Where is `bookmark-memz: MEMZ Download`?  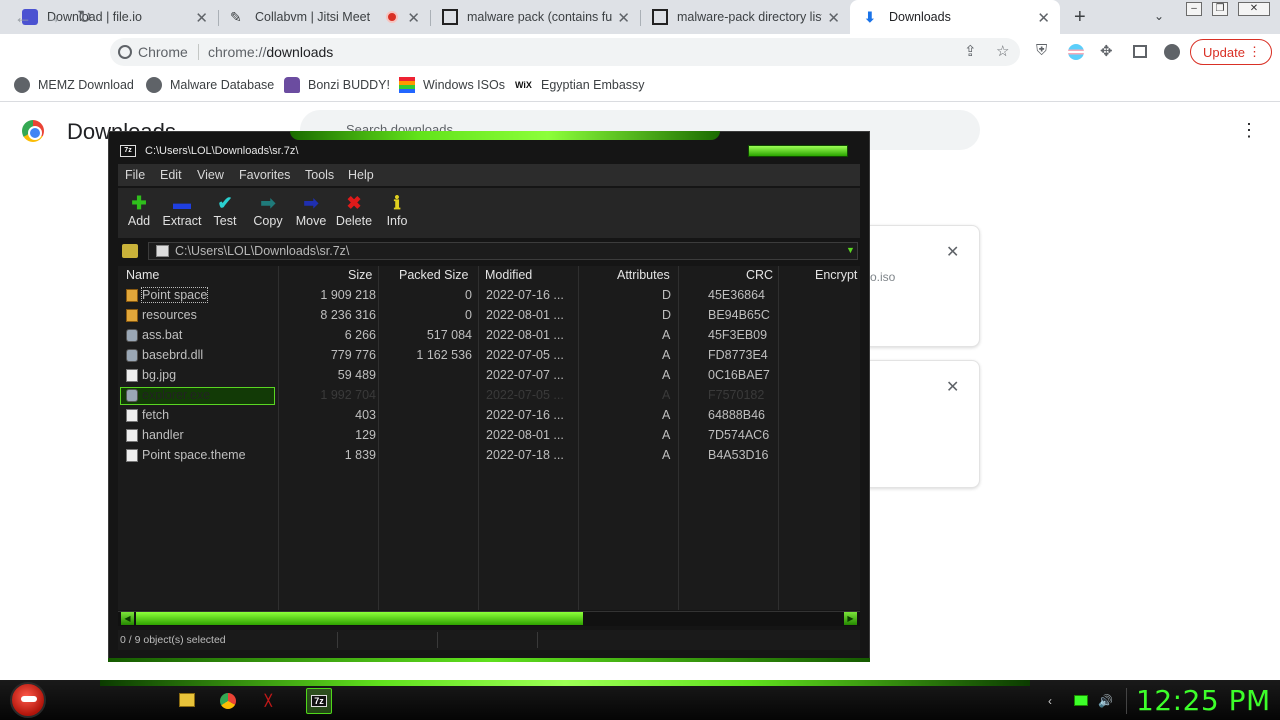 bookmark-memz: MEMZ Download is located at coordinates (74, 85).